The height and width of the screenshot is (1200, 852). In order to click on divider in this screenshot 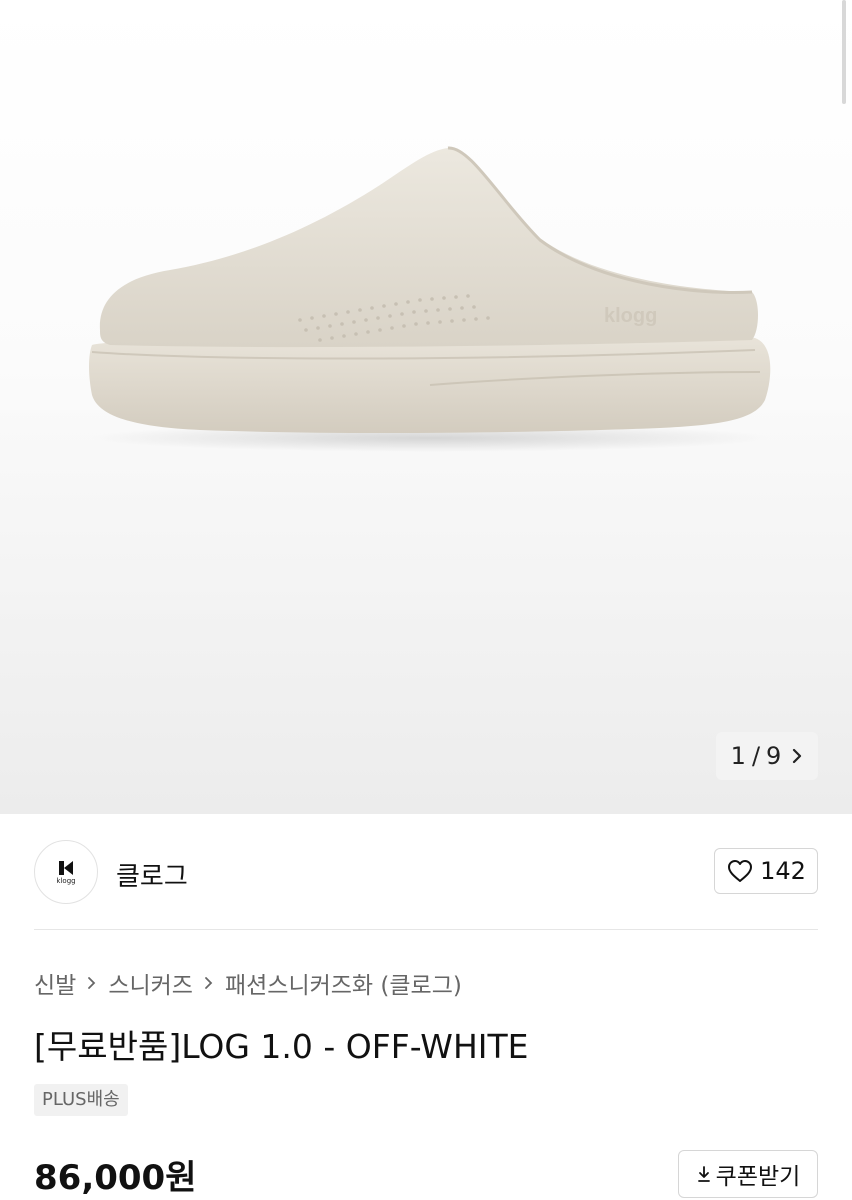, I will do `click(426, 929)`.